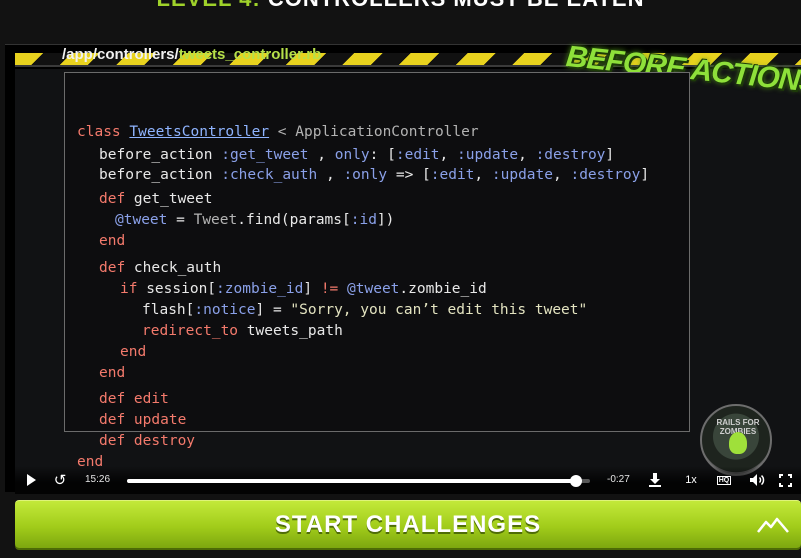 The height and width of the screenshot is (558, 801). I want to click on code-line: def get_tweet, so click(156, 199).